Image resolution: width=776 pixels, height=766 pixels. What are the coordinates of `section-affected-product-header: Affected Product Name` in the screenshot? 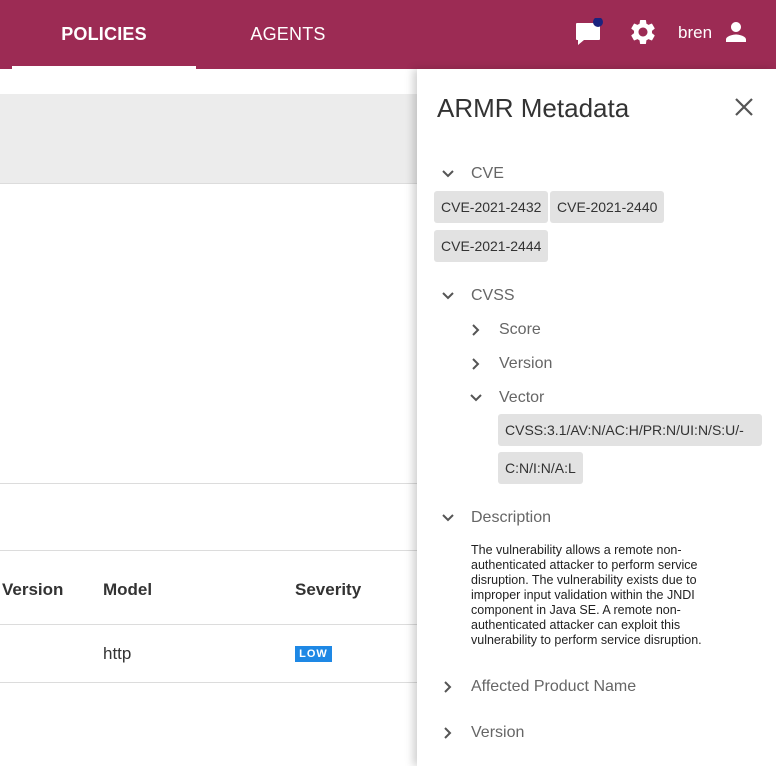 It's located at (538, 687).